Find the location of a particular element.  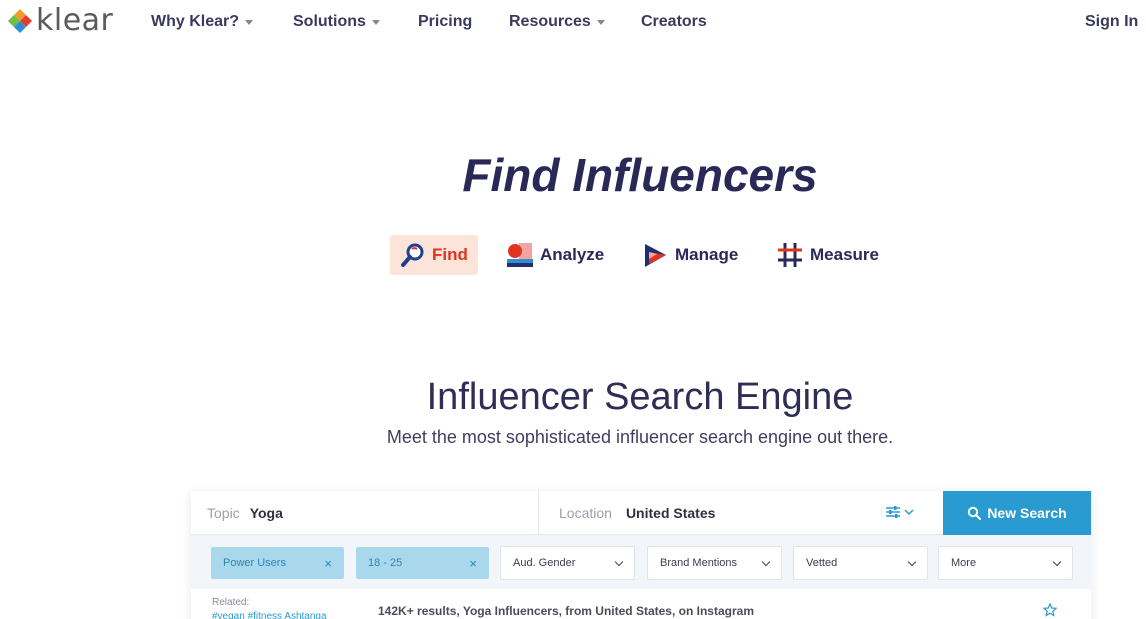

topic-input: Topic Yoga is located at coordinates (365, 513).